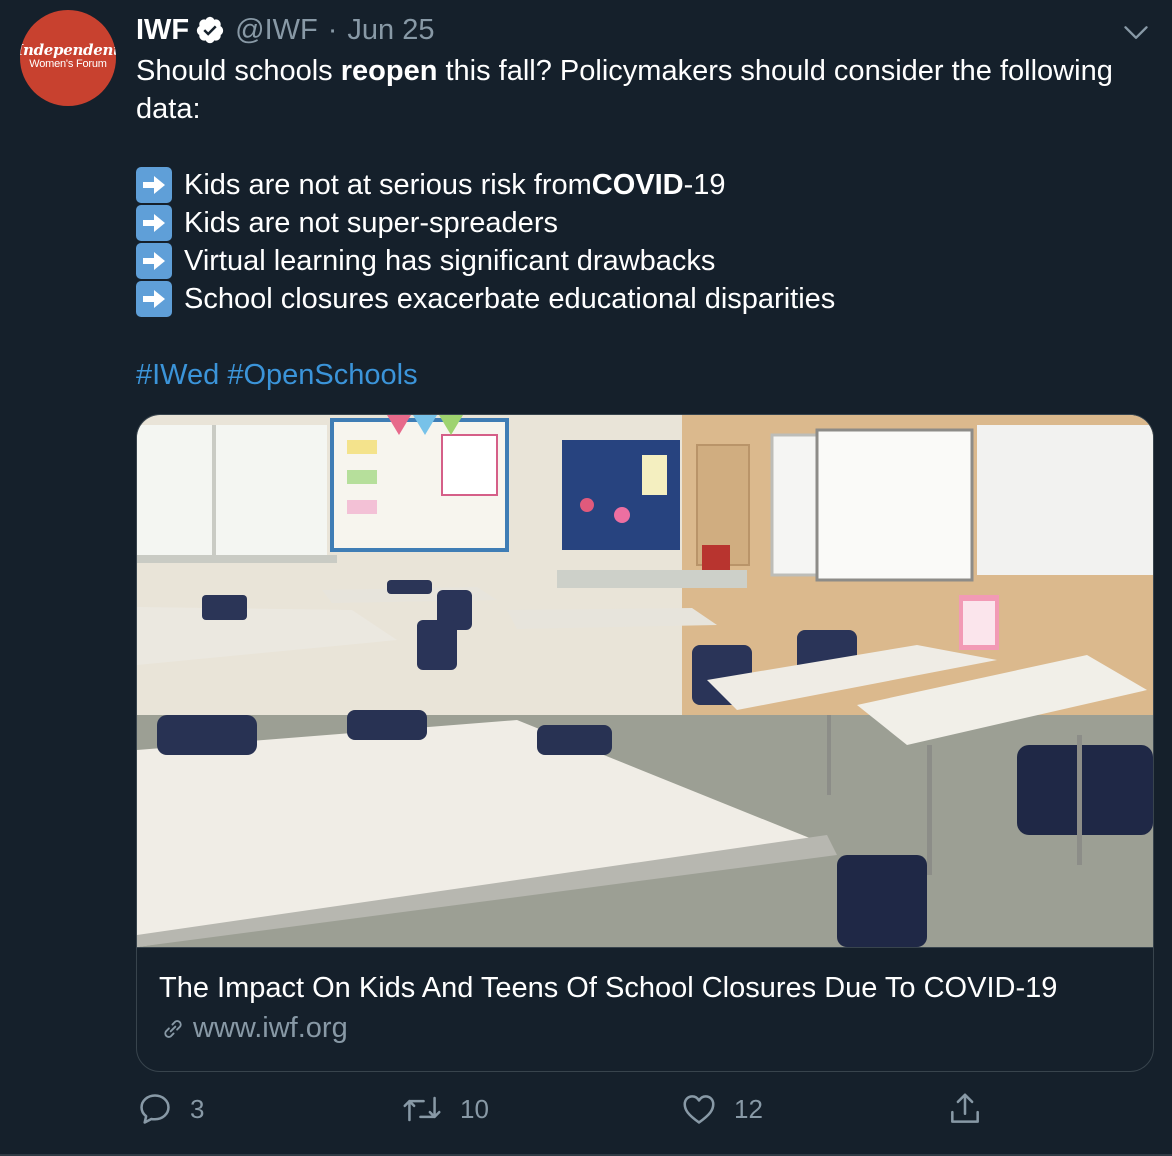 The width and height of the screenshot is (1172, 1156). What do you see at coordinates (173, 1028) in the screenshot?
I see `link-icon` at bounding box center [173, 1028].